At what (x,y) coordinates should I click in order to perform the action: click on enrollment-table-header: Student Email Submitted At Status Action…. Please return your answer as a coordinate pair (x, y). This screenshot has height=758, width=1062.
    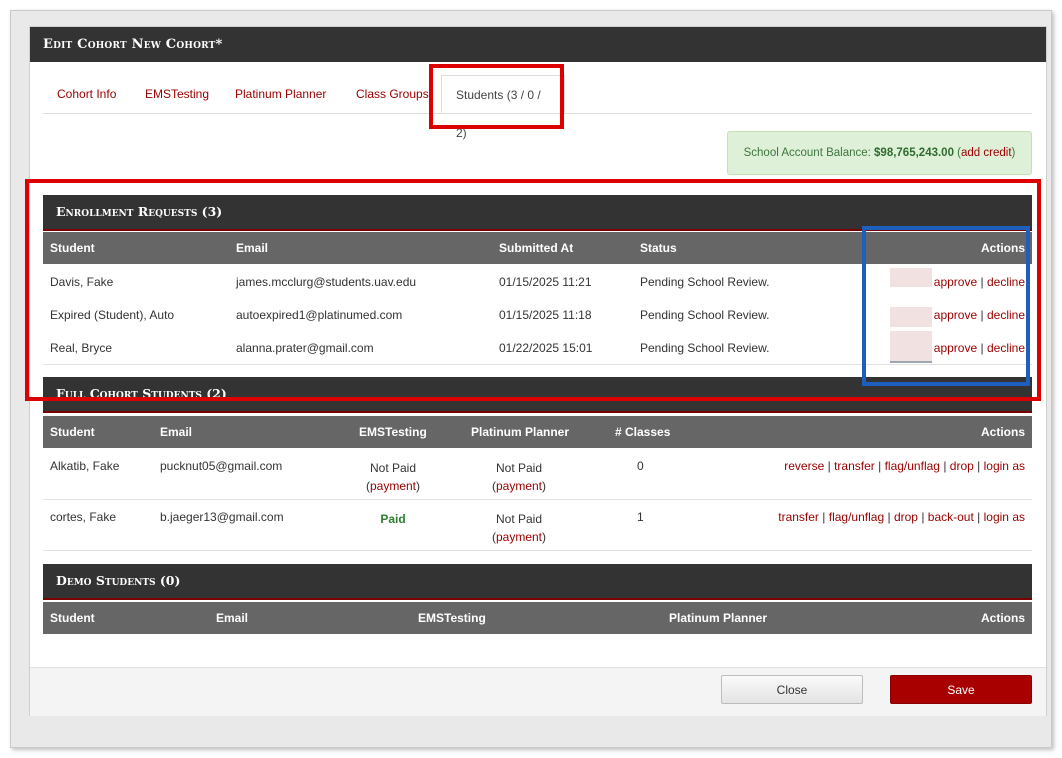
    Looking at the image, I should click on (537, 248).